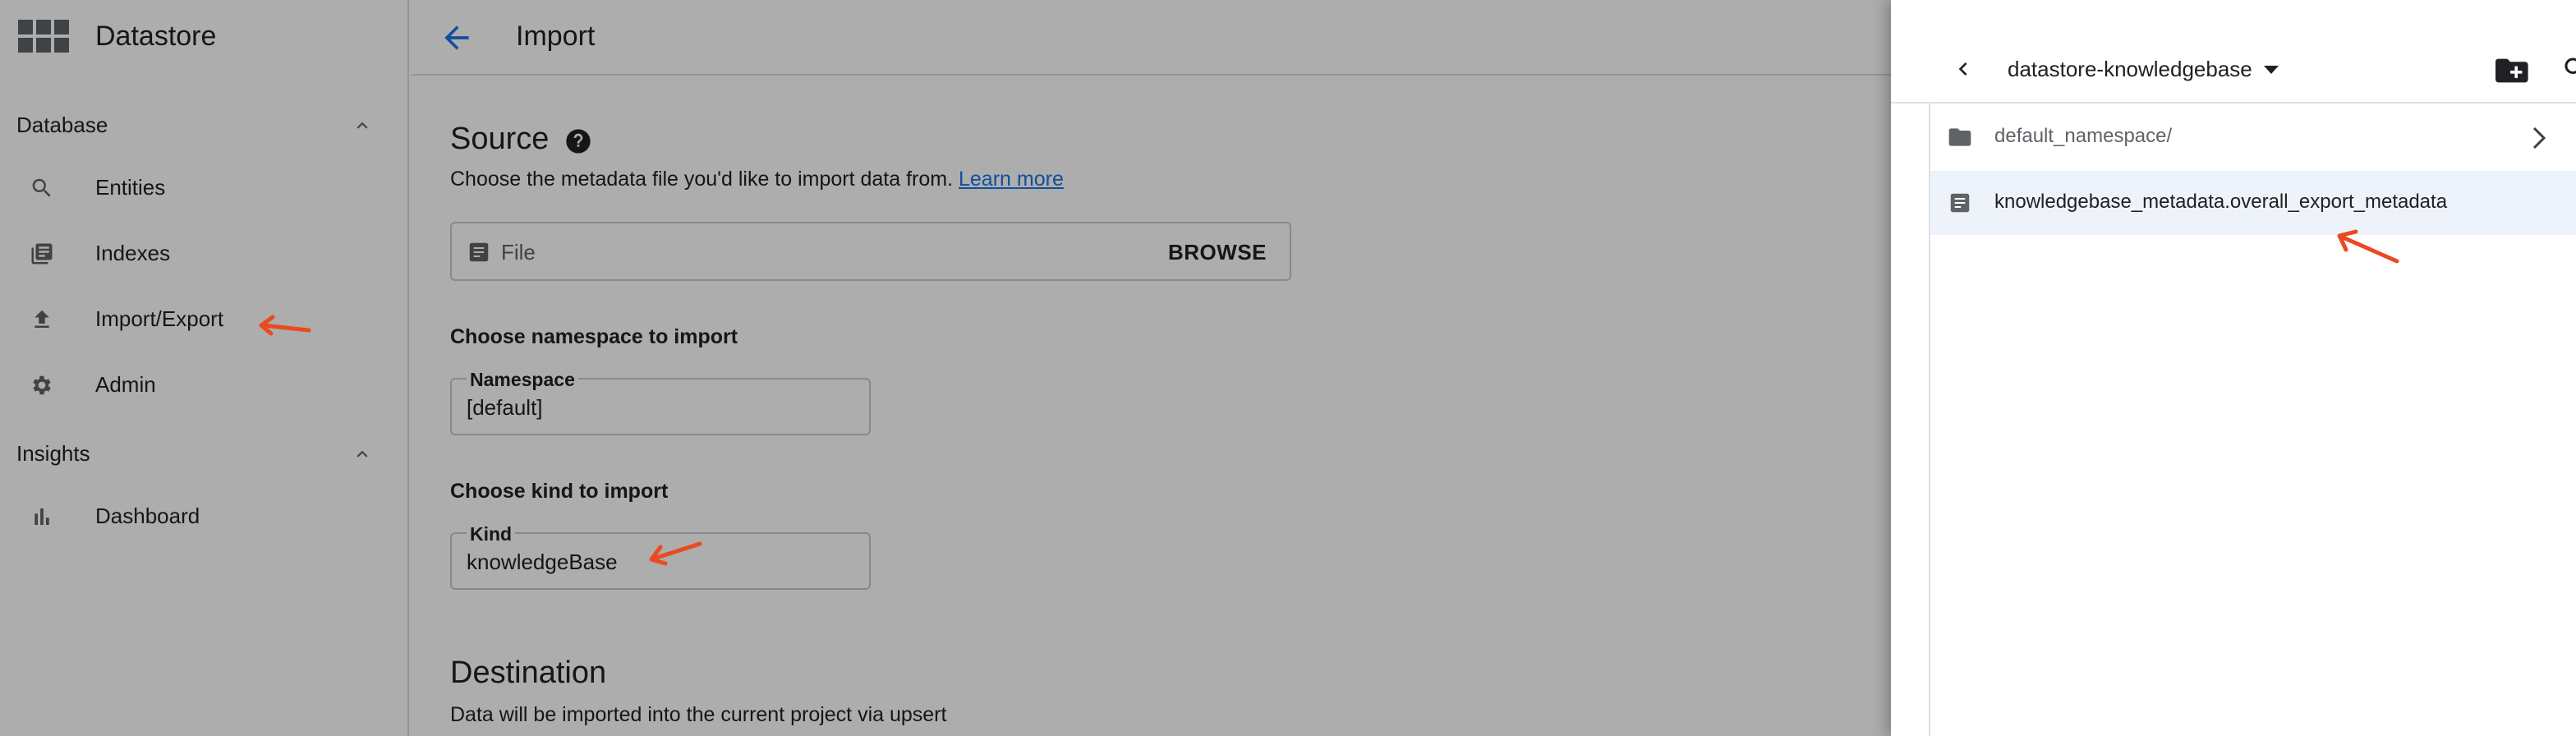 This screenshot has height=736, width=2576. Describe the element at coordinates (2253, 137) in the screenshot. I see `list-item-folder: default_namespace/` at that location.